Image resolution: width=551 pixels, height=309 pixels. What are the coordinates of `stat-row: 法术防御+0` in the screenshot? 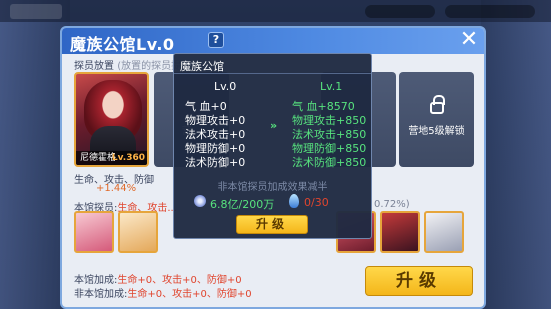 It's located at (215, 162).